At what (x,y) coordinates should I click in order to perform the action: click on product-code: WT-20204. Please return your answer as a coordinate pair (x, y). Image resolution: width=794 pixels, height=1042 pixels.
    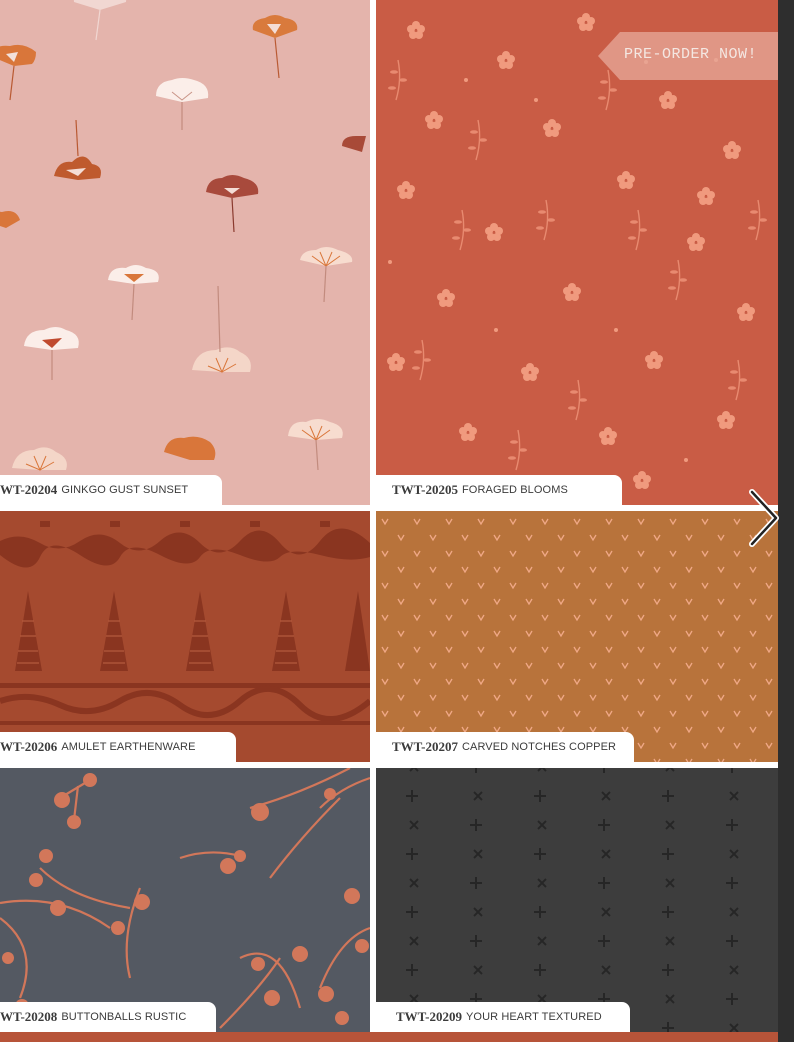
    Looking at the image, I should click on (29, 489).